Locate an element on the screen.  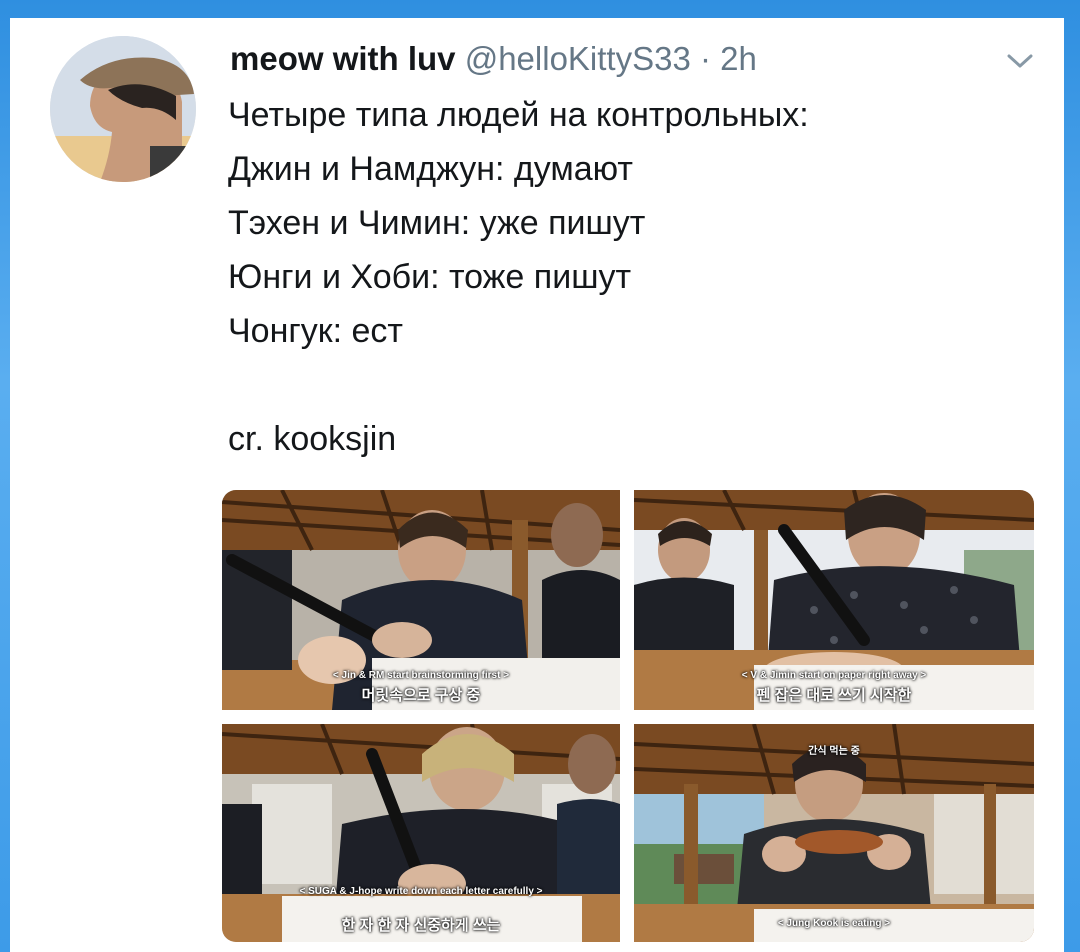
tweet-line: Джин и Намджун: думают is located at coordinates (430, 169).